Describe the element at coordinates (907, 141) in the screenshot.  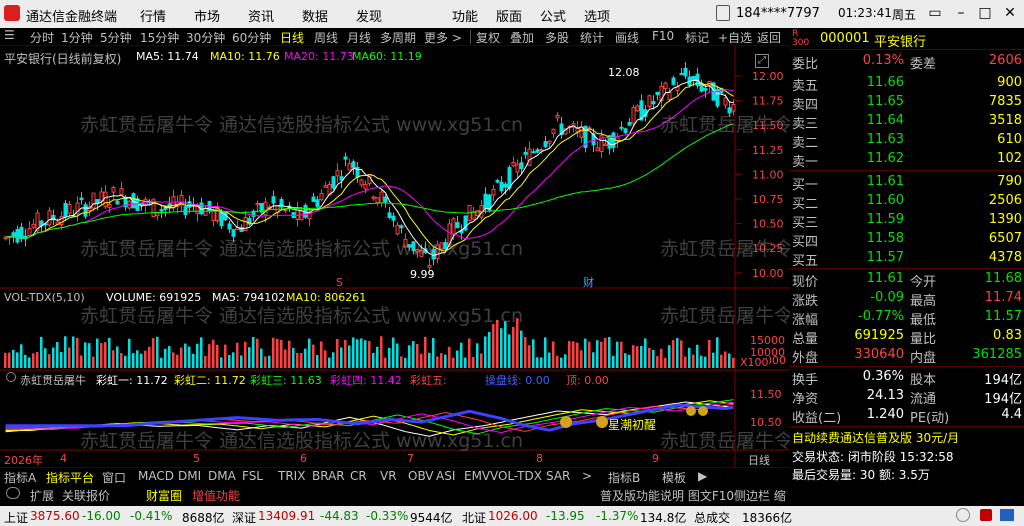
I see `sell-row: 卖二 11.63 610` at that location.